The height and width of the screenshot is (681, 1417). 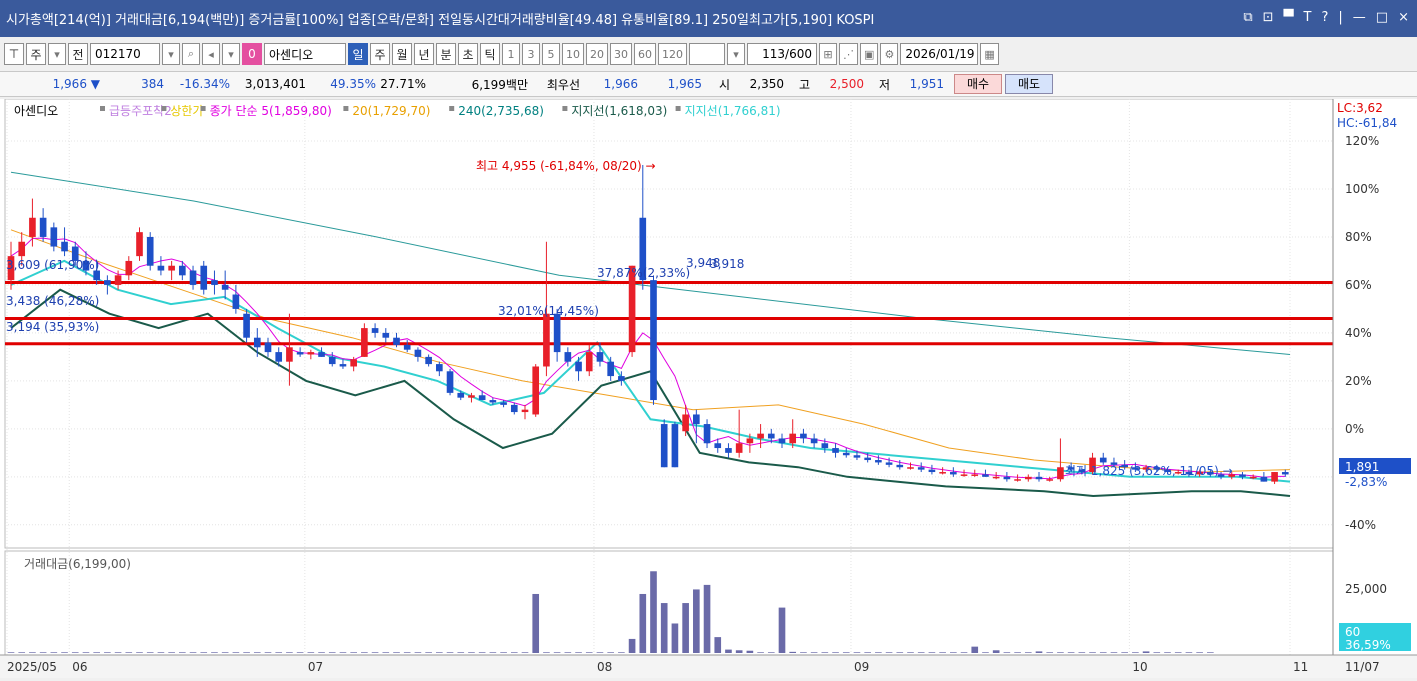 What do you see at coordinates (869, 54) in the screenshot?
I see `save-icon: ▣` at bounding box center [869, 54].